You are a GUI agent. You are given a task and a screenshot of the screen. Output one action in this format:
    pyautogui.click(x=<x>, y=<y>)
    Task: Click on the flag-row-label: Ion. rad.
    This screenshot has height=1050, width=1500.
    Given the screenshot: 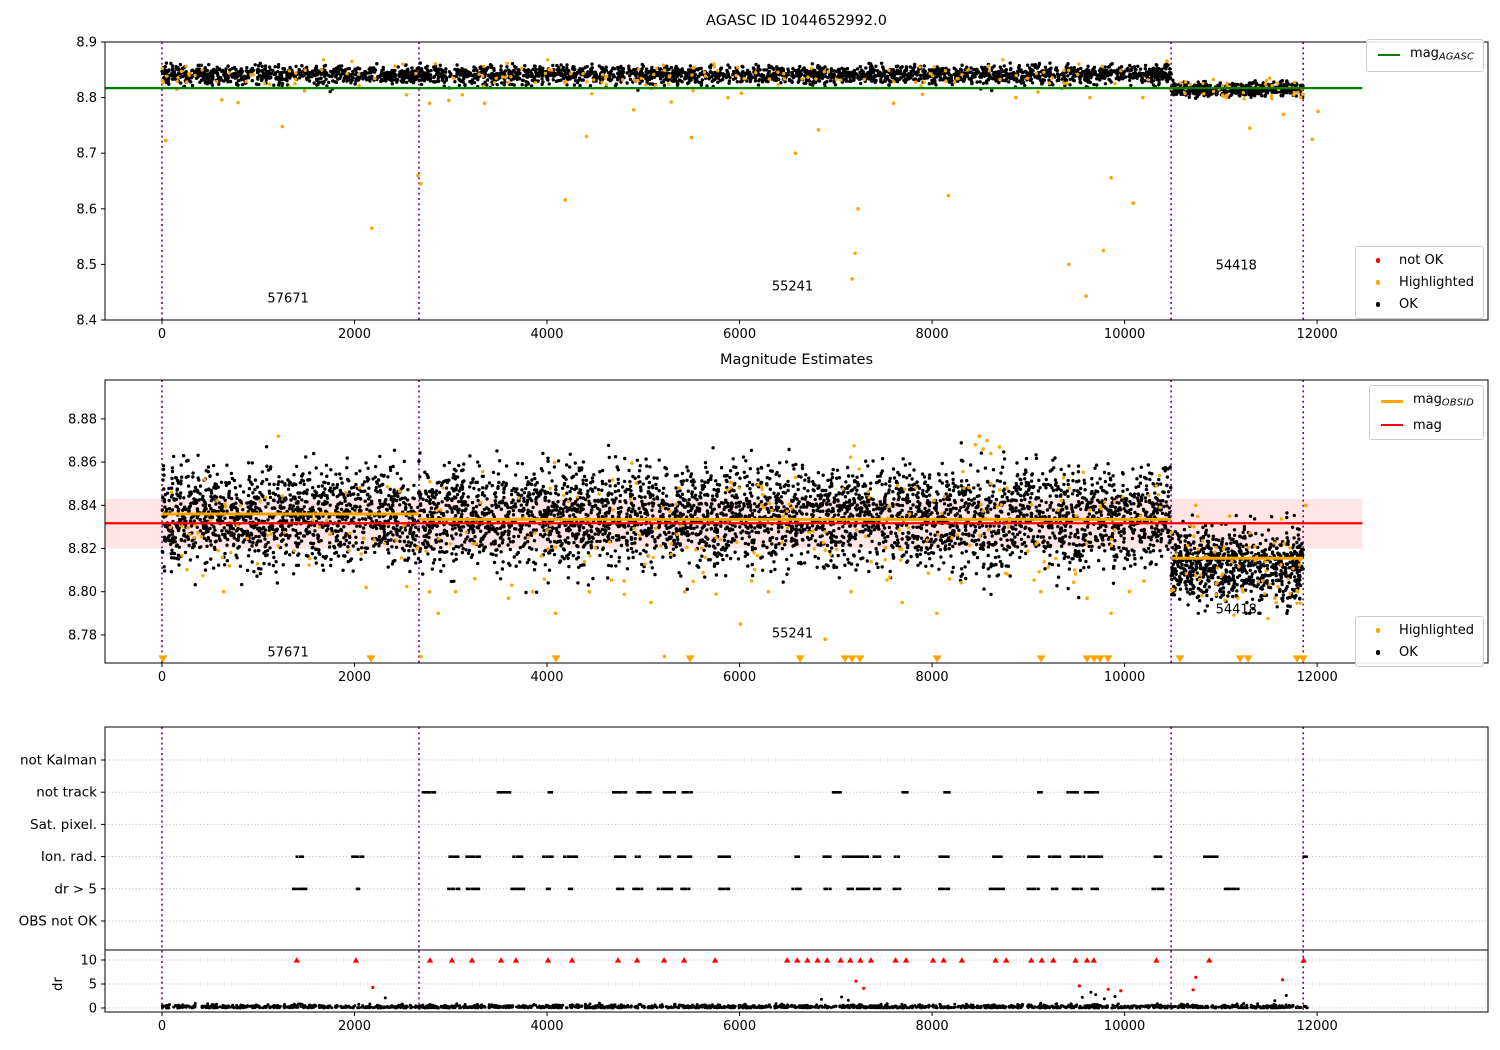 What is the action you would take?
    pyautogui.click(x=69, y=857)
    